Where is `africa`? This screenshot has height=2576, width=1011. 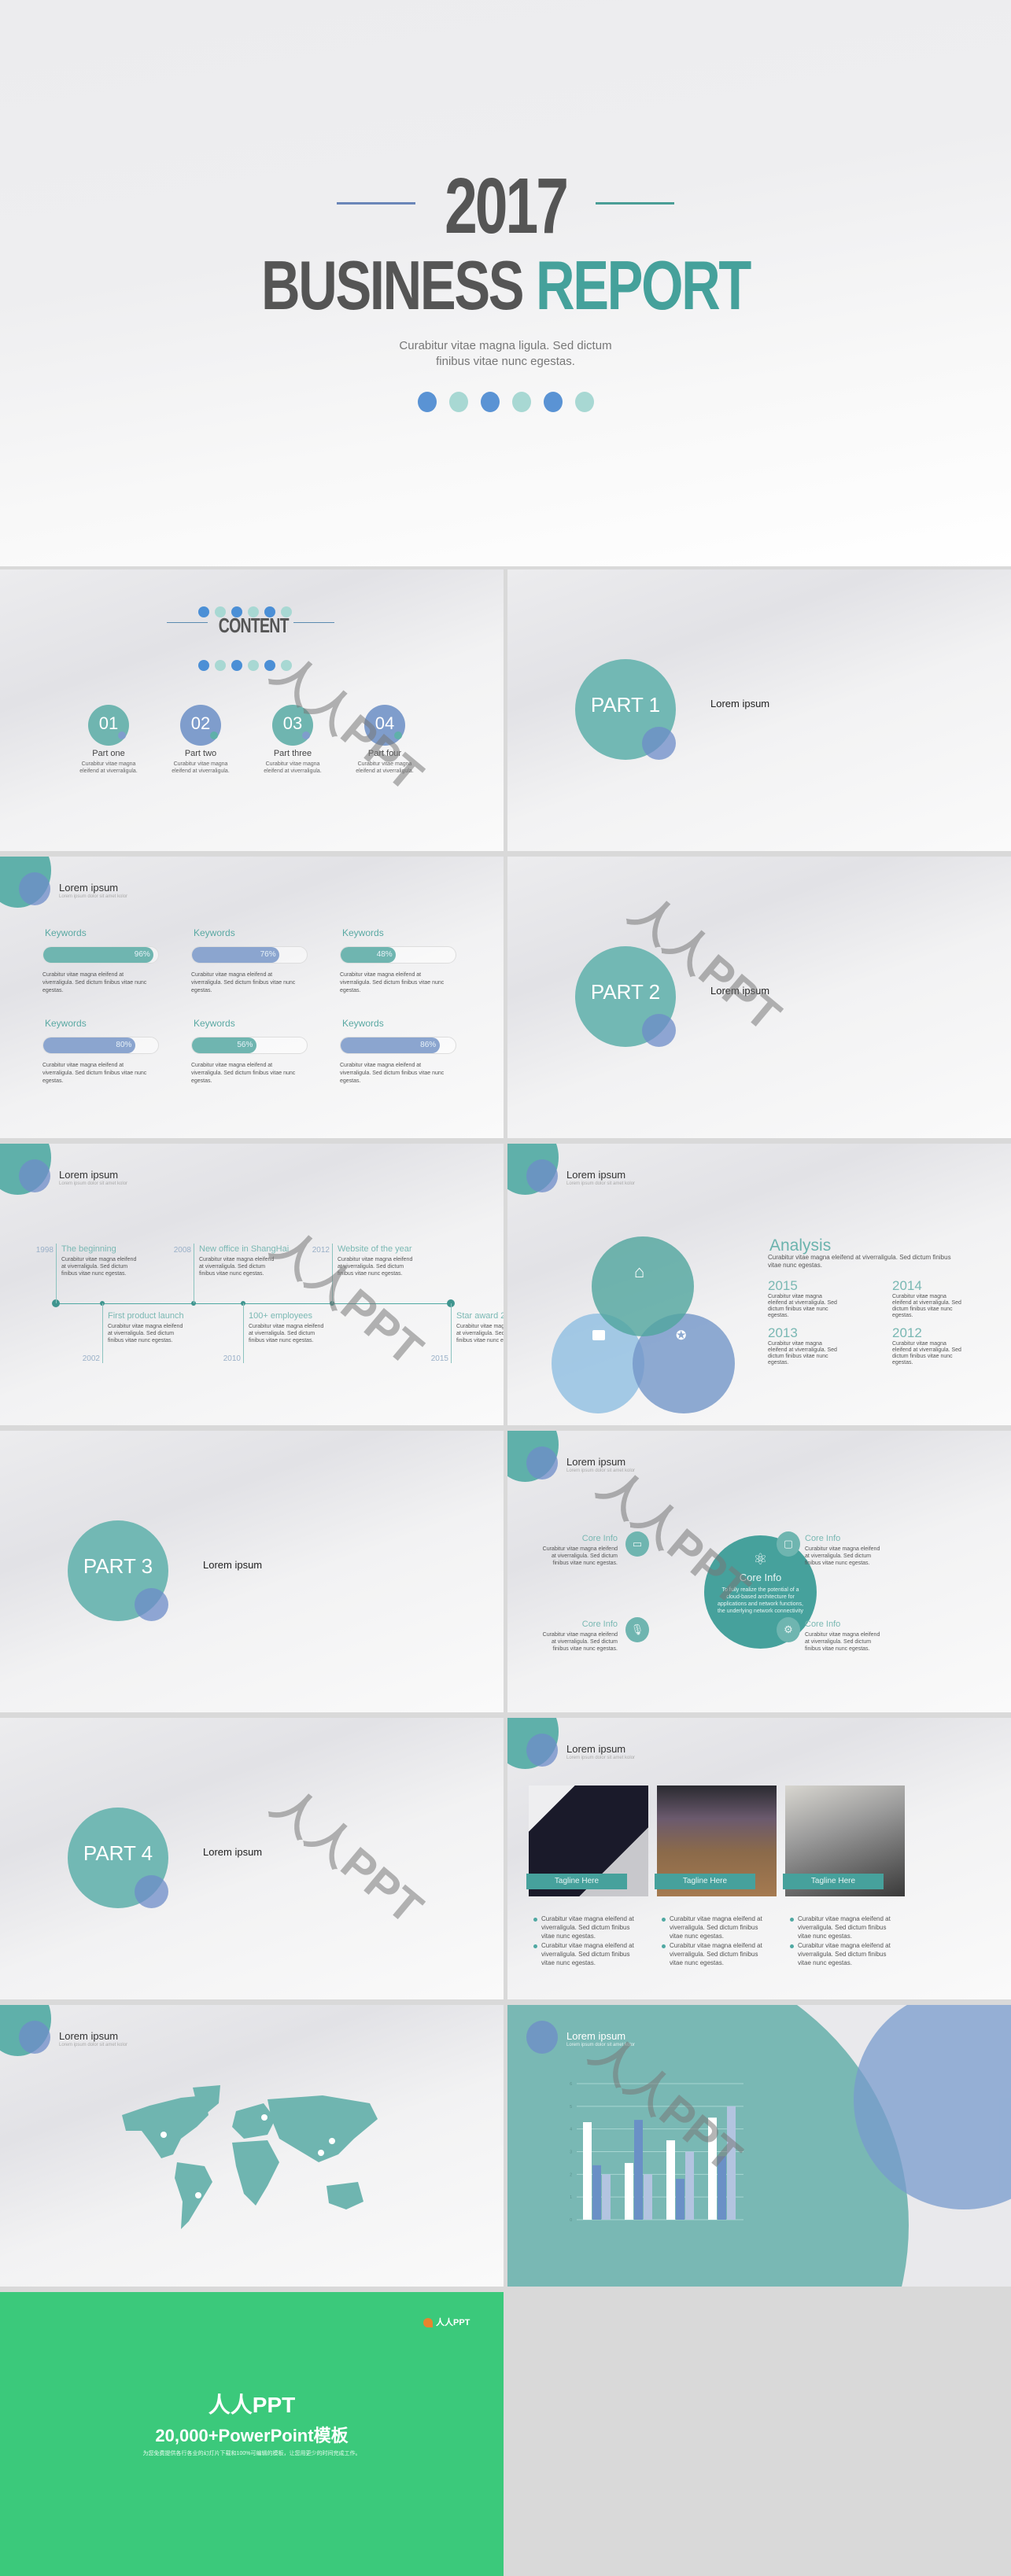 africa is located at coordinates (255, 2173).